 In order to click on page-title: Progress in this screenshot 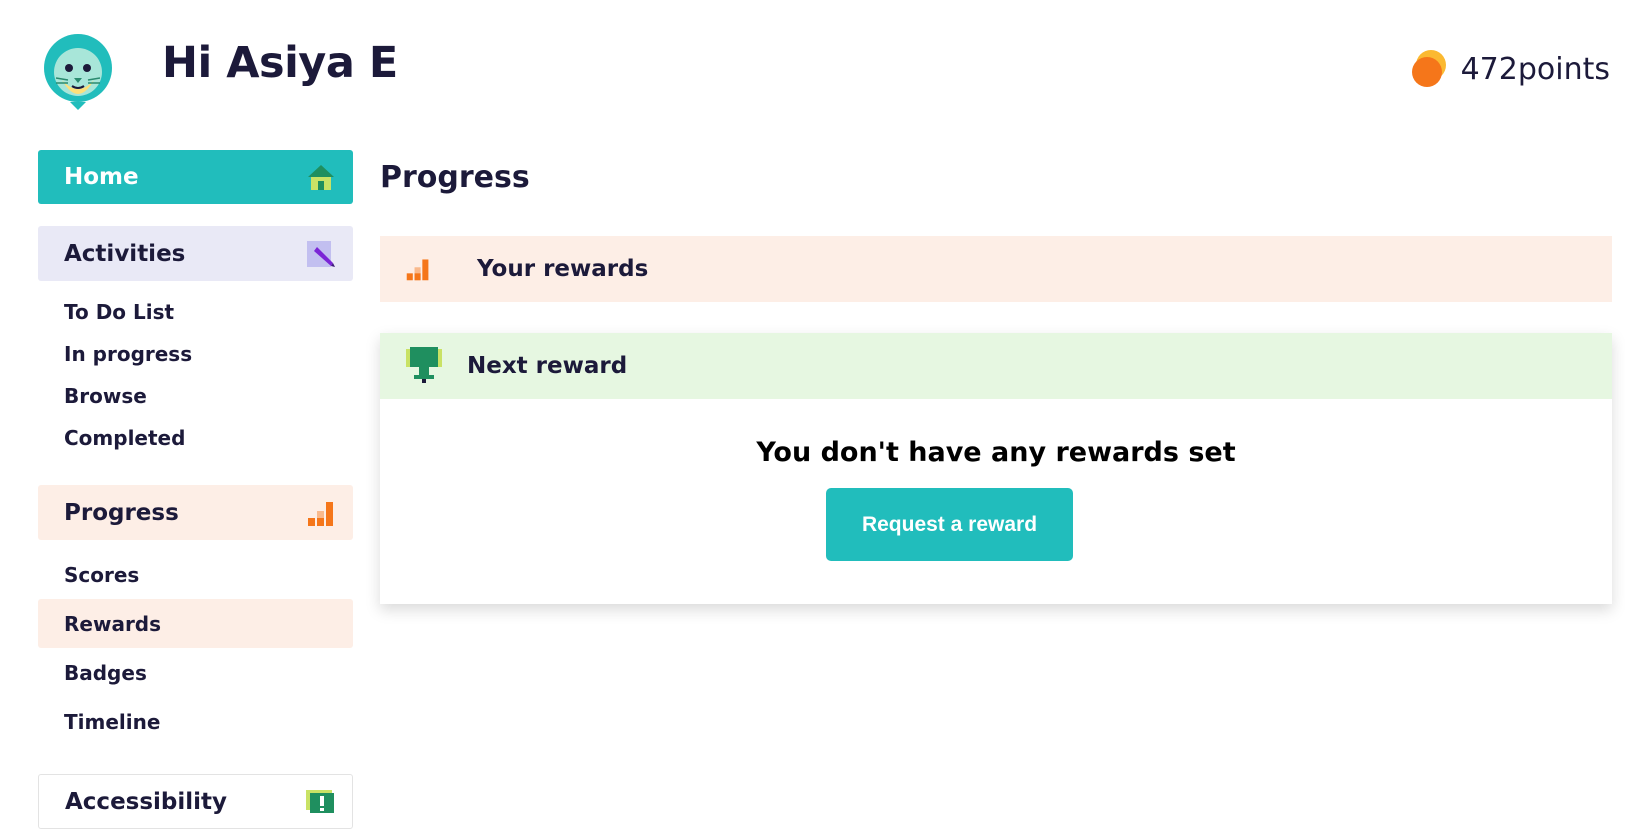, I will do `click(455, 177)`.